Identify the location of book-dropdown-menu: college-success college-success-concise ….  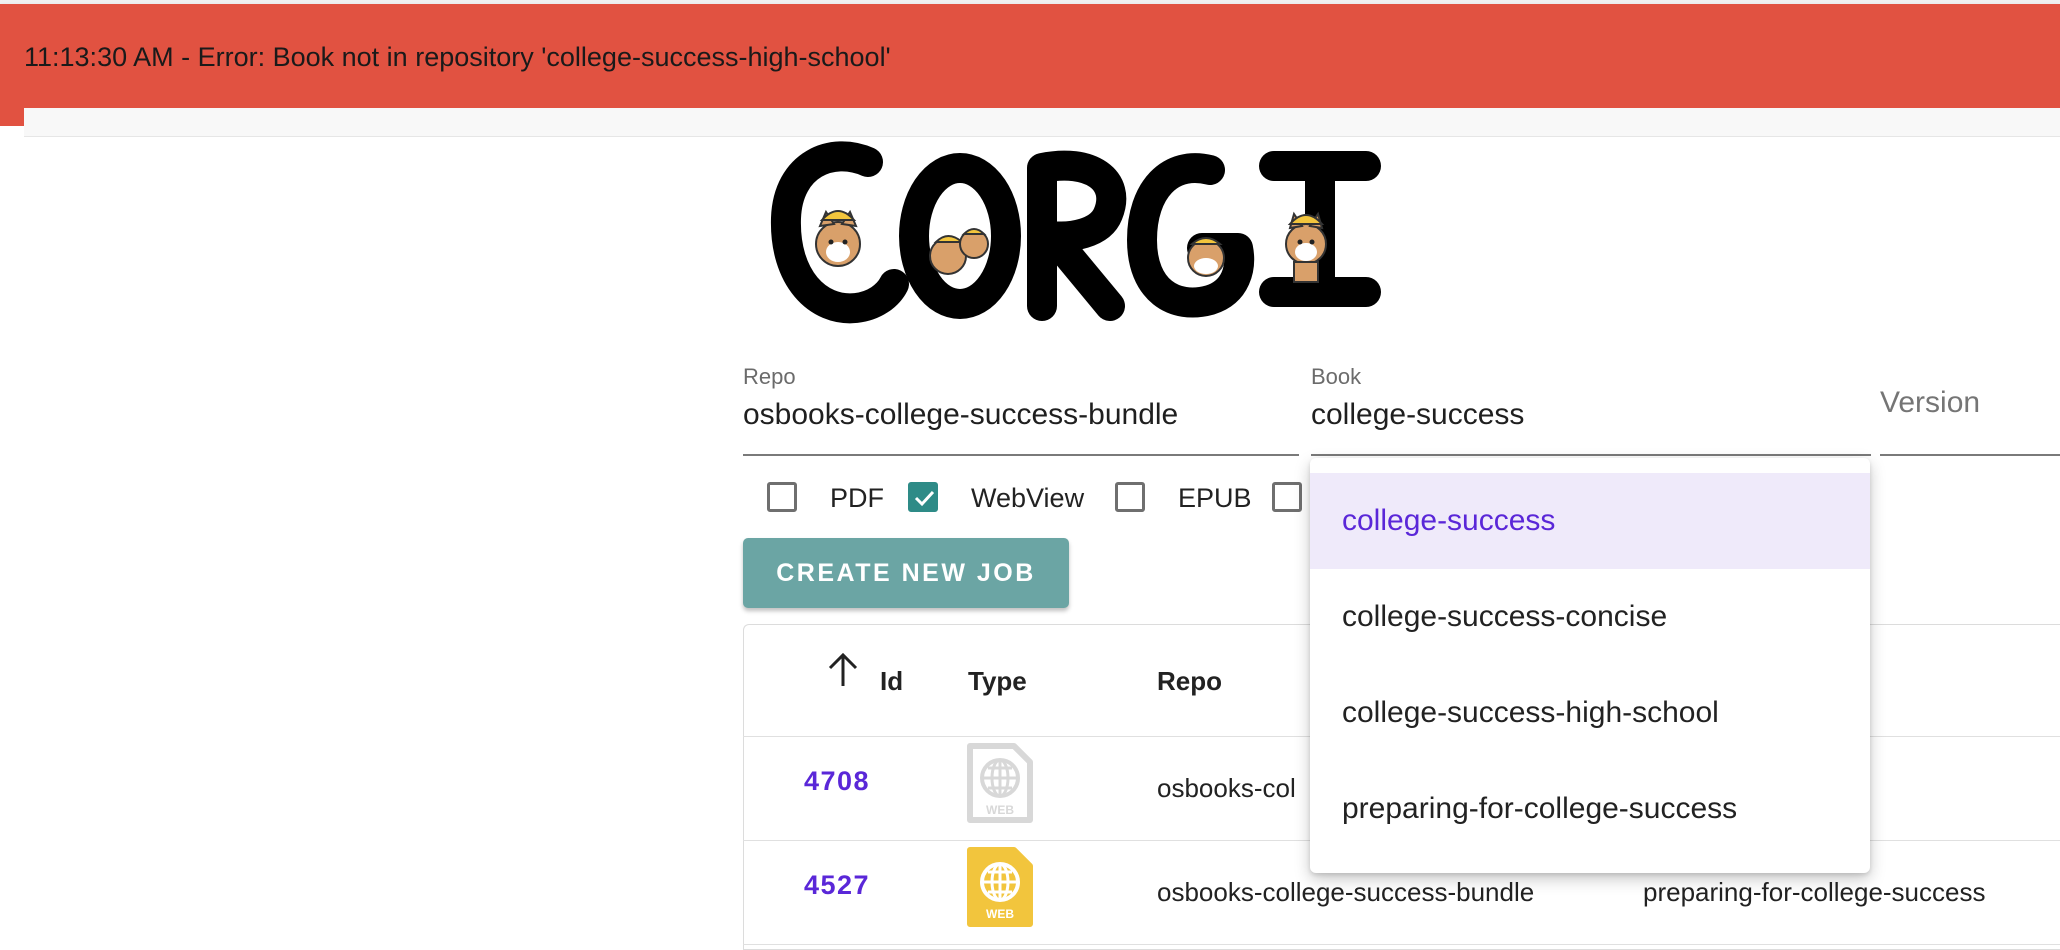
(1590, 665).